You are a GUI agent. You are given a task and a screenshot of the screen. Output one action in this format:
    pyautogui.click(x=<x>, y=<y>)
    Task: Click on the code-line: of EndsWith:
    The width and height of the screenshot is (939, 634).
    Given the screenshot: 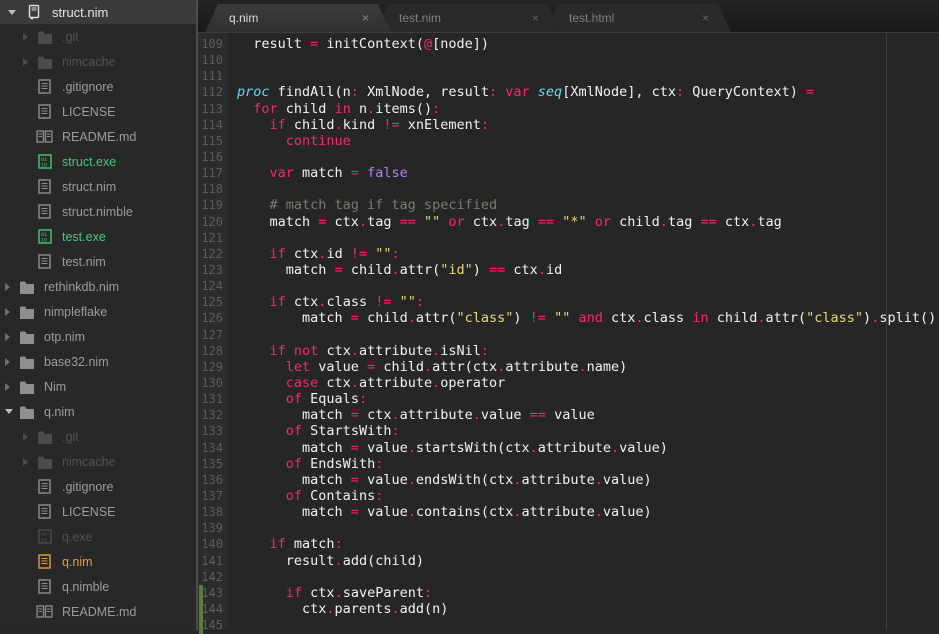 What is the action you would take?
    pyautogui.click(x=588, y=464)
    